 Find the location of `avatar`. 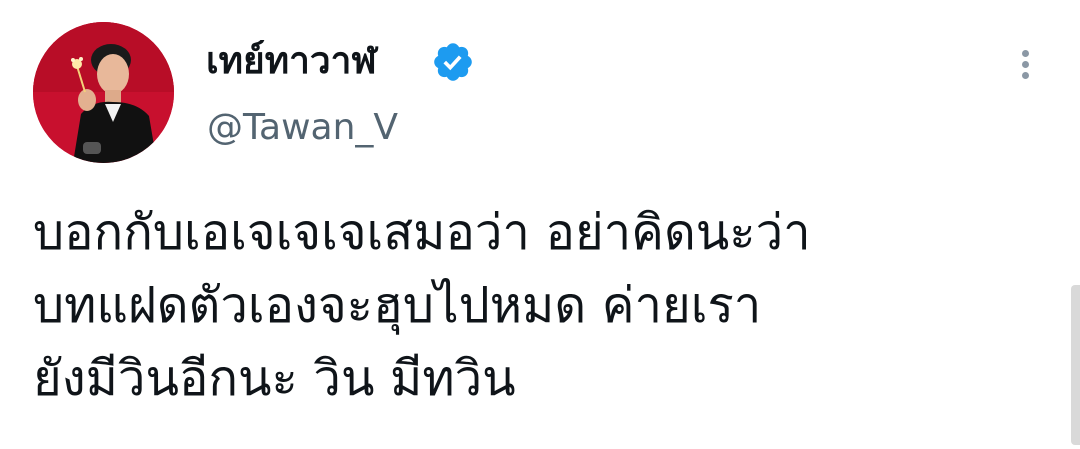

avatar is located at coordinates (103, 92).